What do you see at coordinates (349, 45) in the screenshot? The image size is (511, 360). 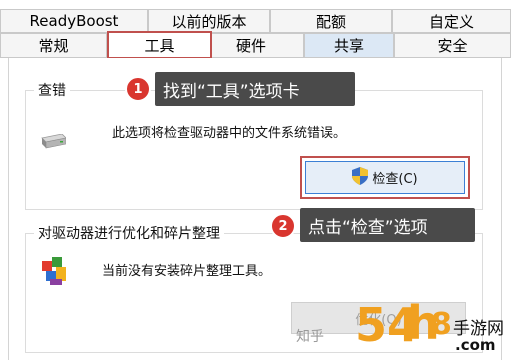 I see `tab-sharing: 共享` at bounding box center [349, 45].